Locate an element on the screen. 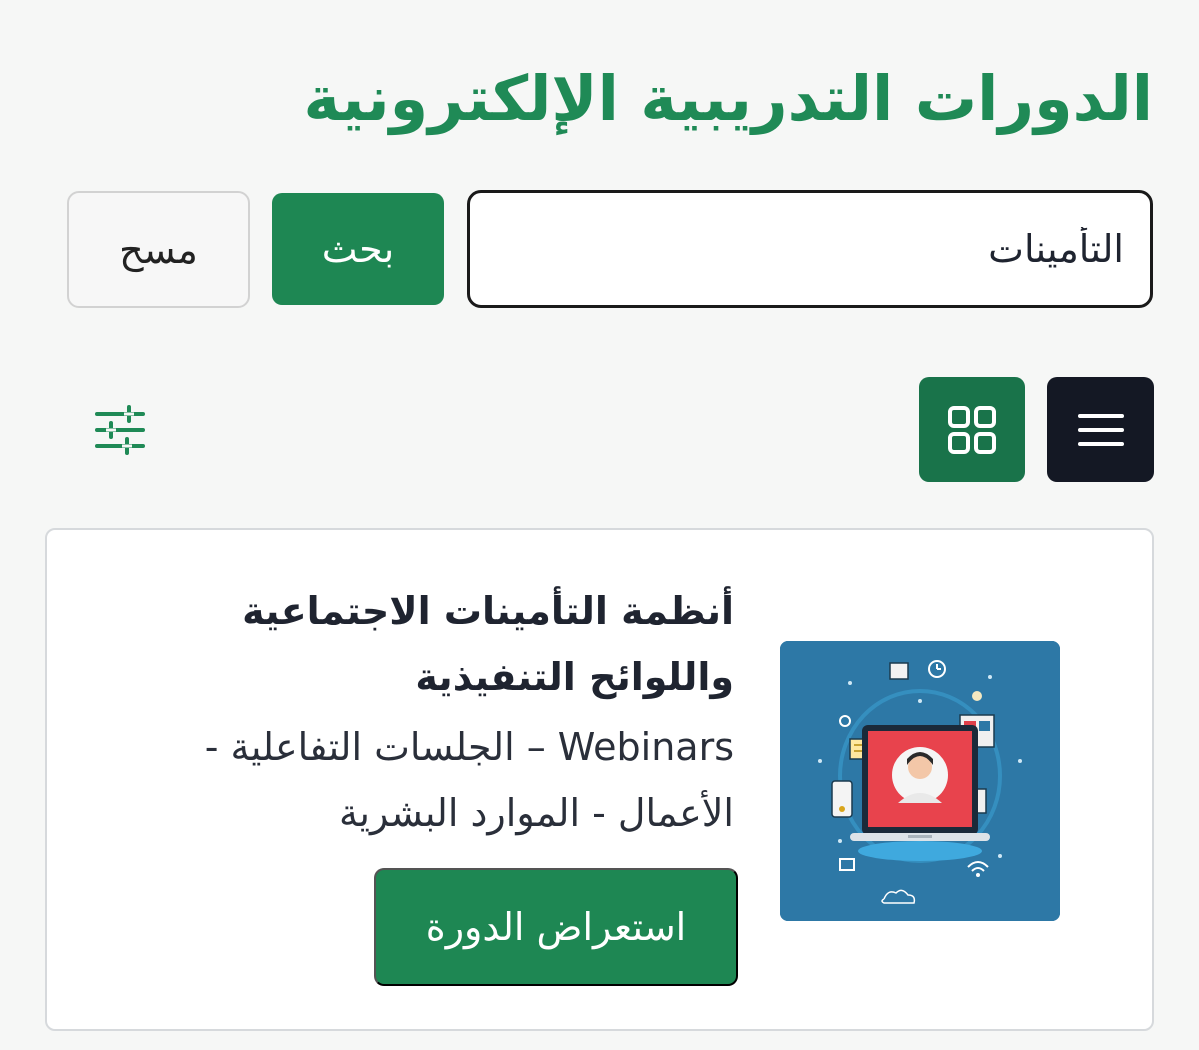  clear-button: مسح is located at coordinates (158, 249).